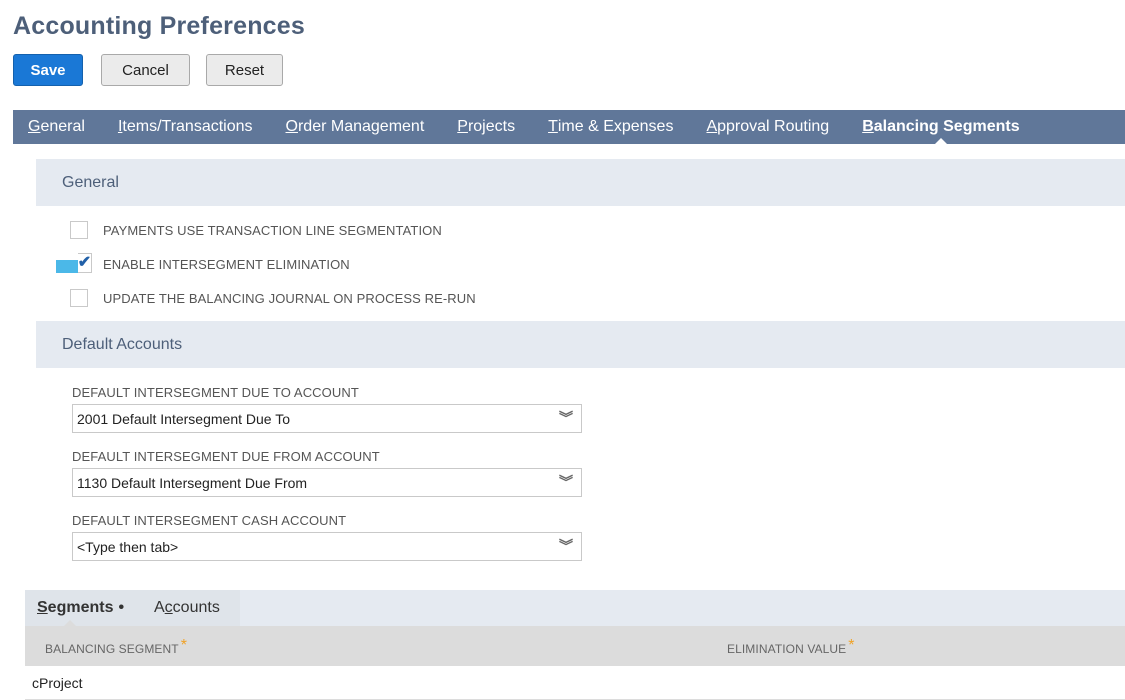 The width and height of the screenshot is (1125, 700). What do you see at coordinates (355, 127) in the screenshot?
I see `tab-order-management: Order Management` at bounding box center [355, 127].